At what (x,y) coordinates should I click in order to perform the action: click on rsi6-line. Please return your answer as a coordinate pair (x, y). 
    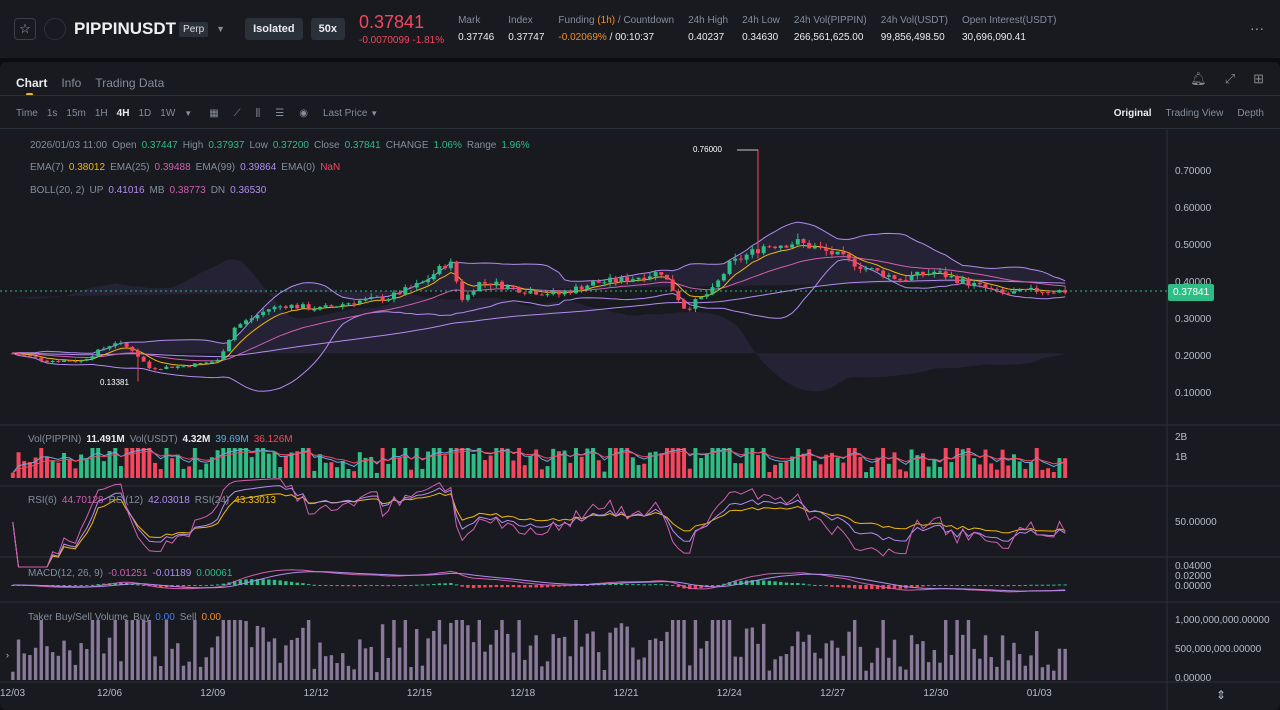
    Looking at the image, I should click on (539, 523).